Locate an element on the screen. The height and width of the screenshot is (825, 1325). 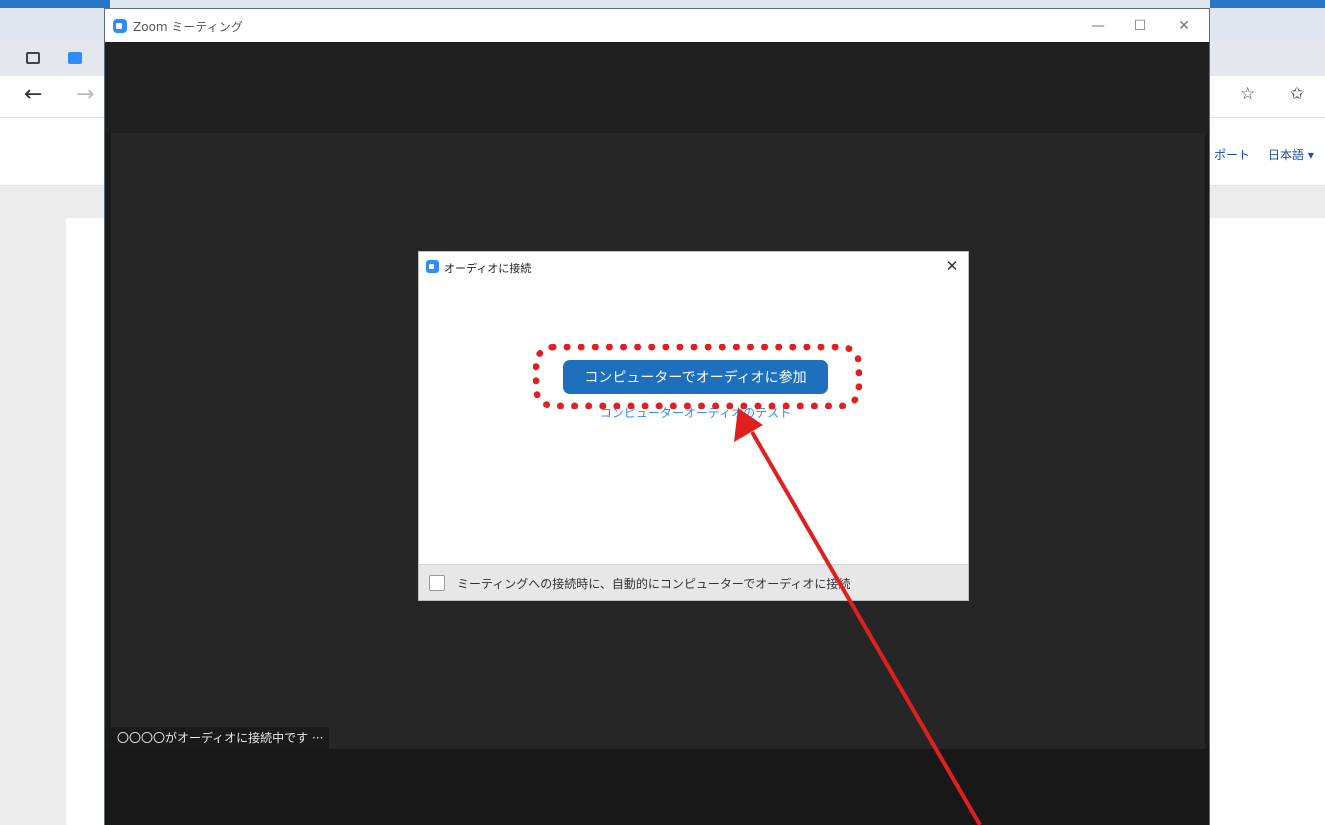
add-favorite-icon: ☆ is located at coordinates (1247, 94).